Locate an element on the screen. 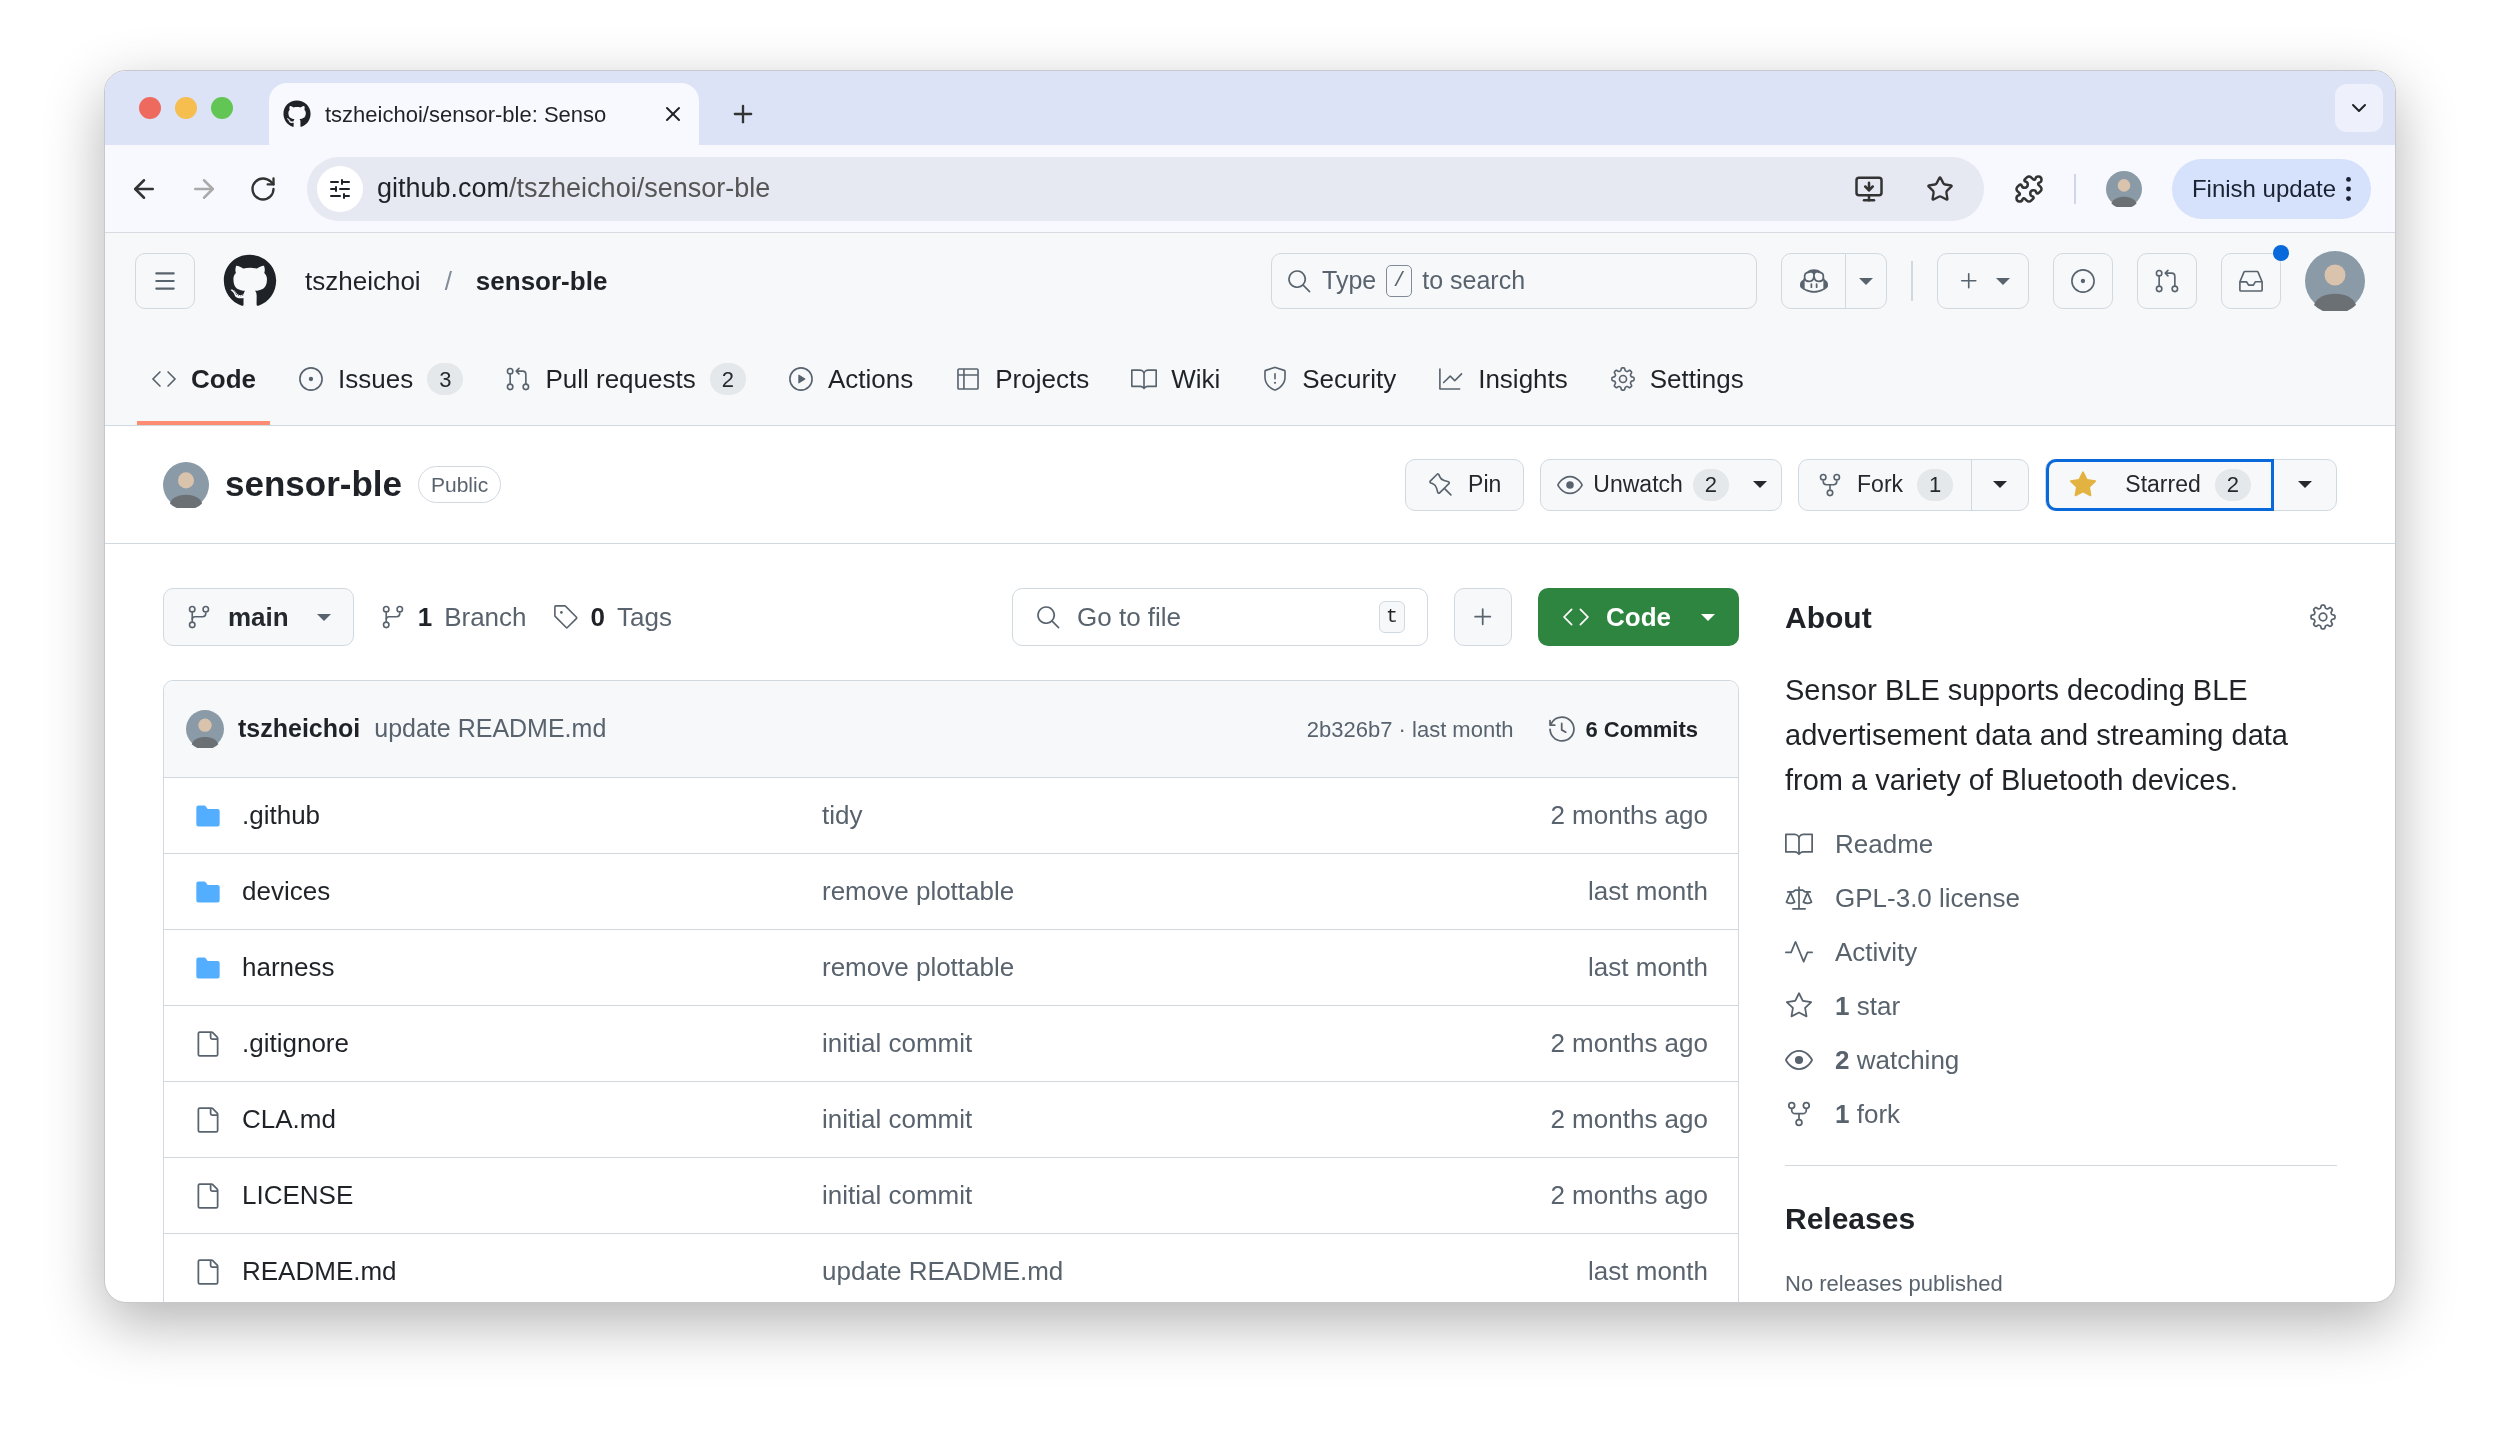 This screenshot has width=2500, height=1442. commit-message: update README.md is located at coordinates (490, 729).